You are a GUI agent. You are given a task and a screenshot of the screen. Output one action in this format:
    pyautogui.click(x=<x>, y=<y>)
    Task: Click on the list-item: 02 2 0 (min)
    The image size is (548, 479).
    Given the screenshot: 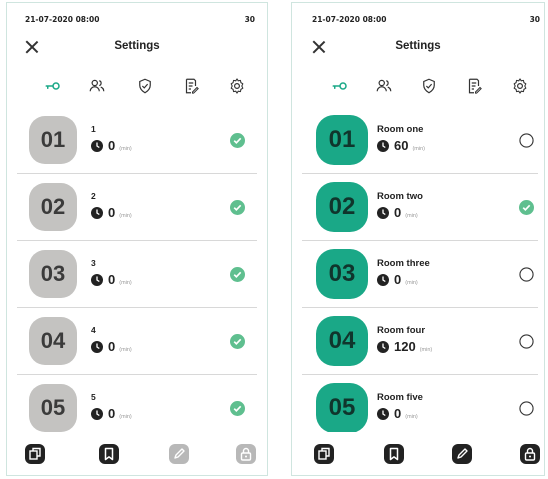 What is the action you would take?
    pyautogui.click(x=137, y=207)
    